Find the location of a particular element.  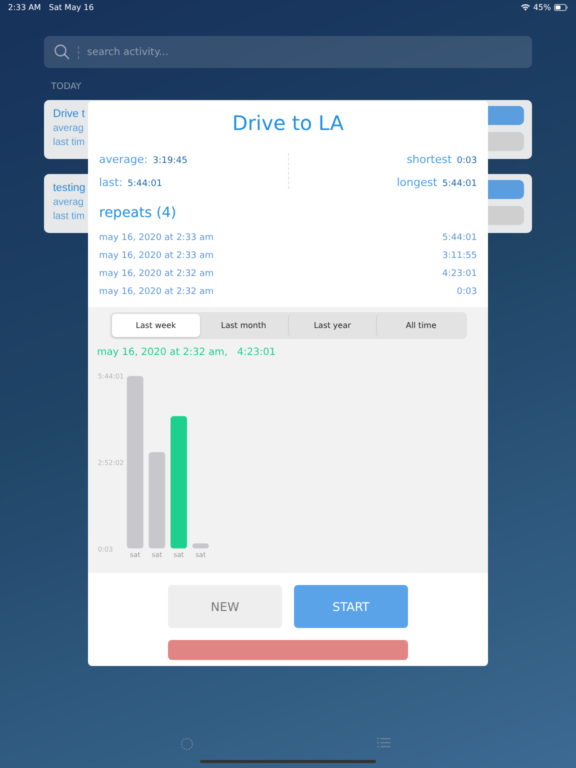

status-date: Sat May 16 is located at coordinates (71, 7).